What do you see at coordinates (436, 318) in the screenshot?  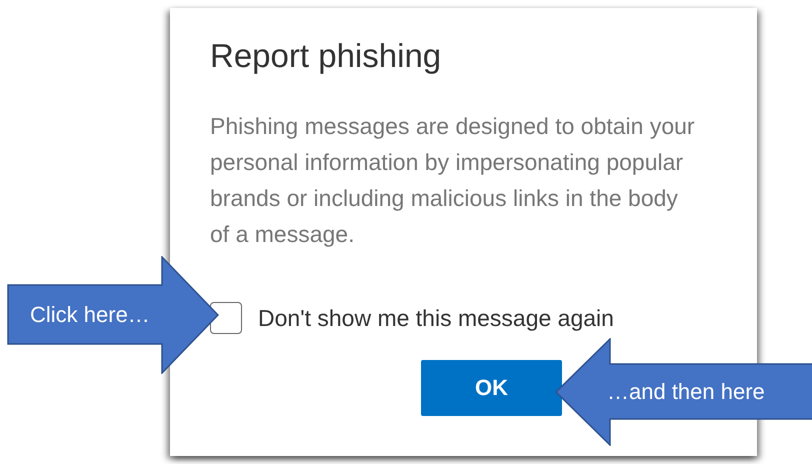 I see `checkbox-label: Don't show me this message again` at bounding box center [436, 318].